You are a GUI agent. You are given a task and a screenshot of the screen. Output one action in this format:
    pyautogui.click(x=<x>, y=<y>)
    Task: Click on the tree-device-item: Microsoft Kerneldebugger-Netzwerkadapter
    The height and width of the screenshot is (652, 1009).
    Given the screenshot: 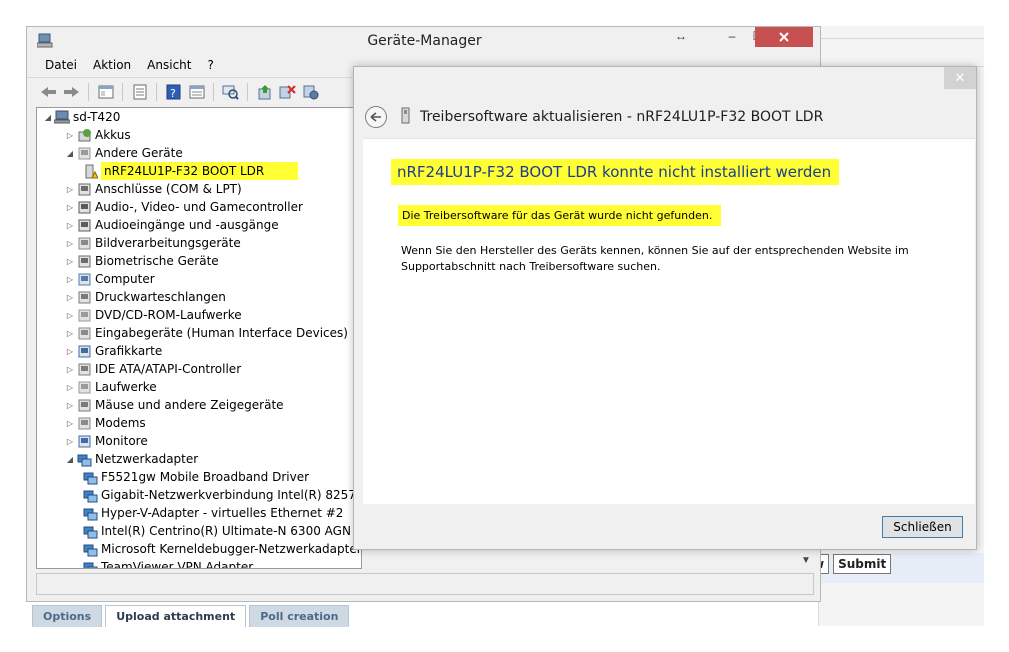 What is the action you would take?
    pyautogui.click(x=221, y=549)
    